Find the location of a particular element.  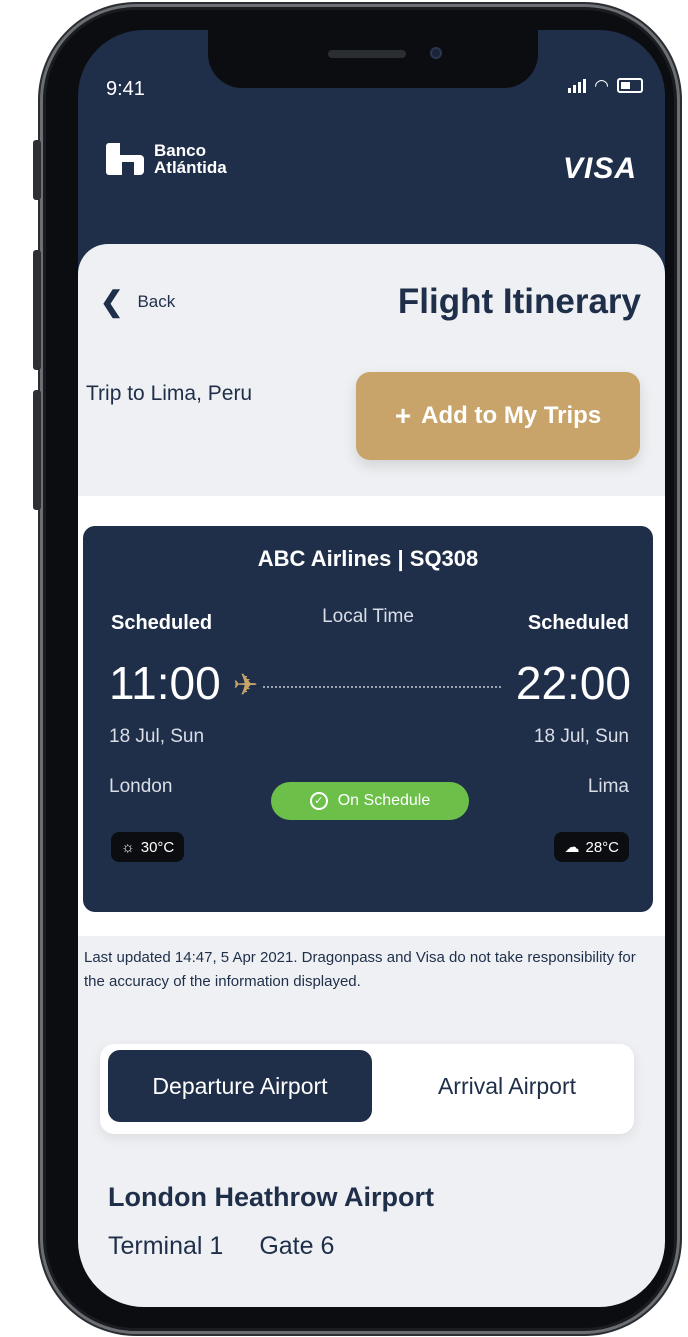

camera is located at coordinates (436, 53).